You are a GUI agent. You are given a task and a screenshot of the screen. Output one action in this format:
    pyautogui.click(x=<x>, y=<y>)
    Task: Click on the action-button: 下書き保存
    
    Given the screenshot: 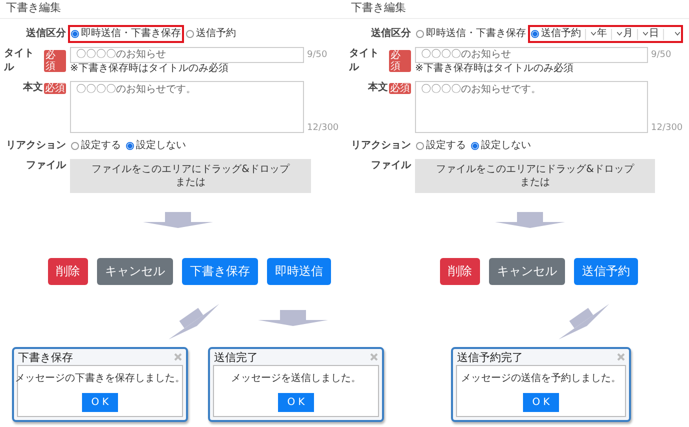 What is the action you would take?
    pyautogui.click(x=220, y=271)
    